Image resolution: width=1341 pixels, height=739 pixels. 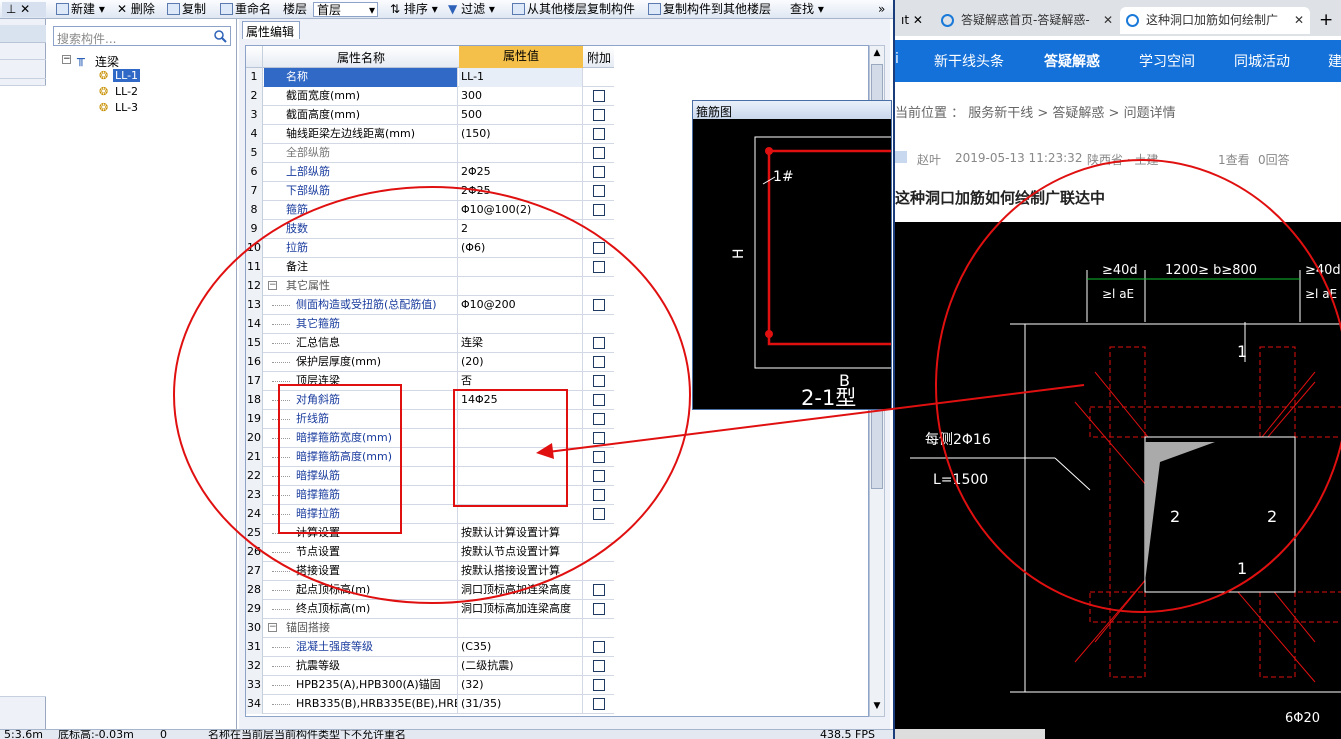 What do you see at coordinates (521, 647) in the screenshot?
I see `property-value: (C35)` at bounding box center [521, 647].